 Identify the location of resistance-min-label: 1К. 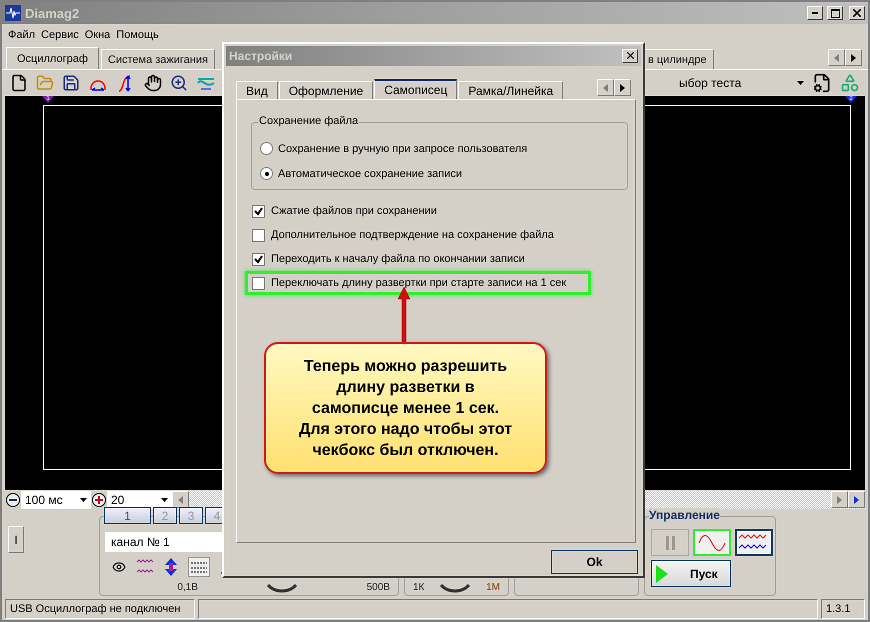
(418, 587).